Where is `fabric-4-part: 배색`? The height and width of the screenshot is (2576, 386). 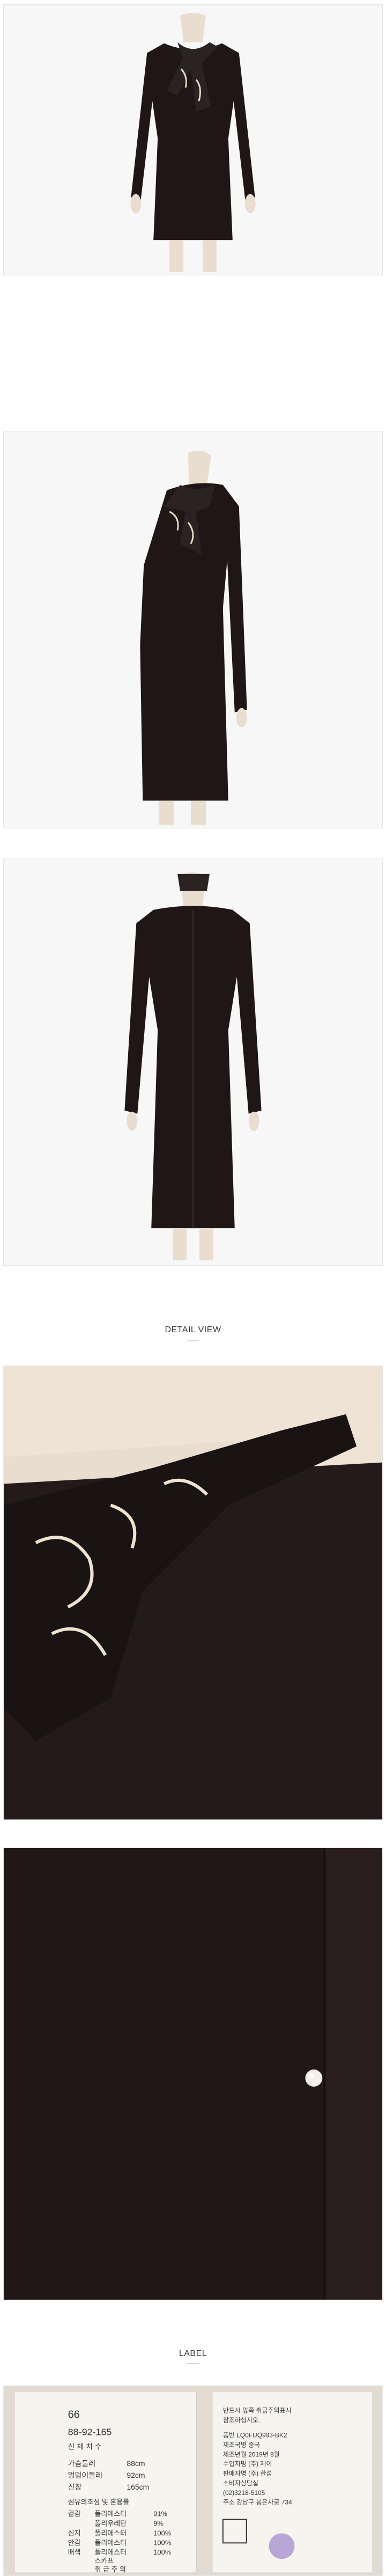 fabric-4-part: 배색 is located at coordinates (74, 2552).